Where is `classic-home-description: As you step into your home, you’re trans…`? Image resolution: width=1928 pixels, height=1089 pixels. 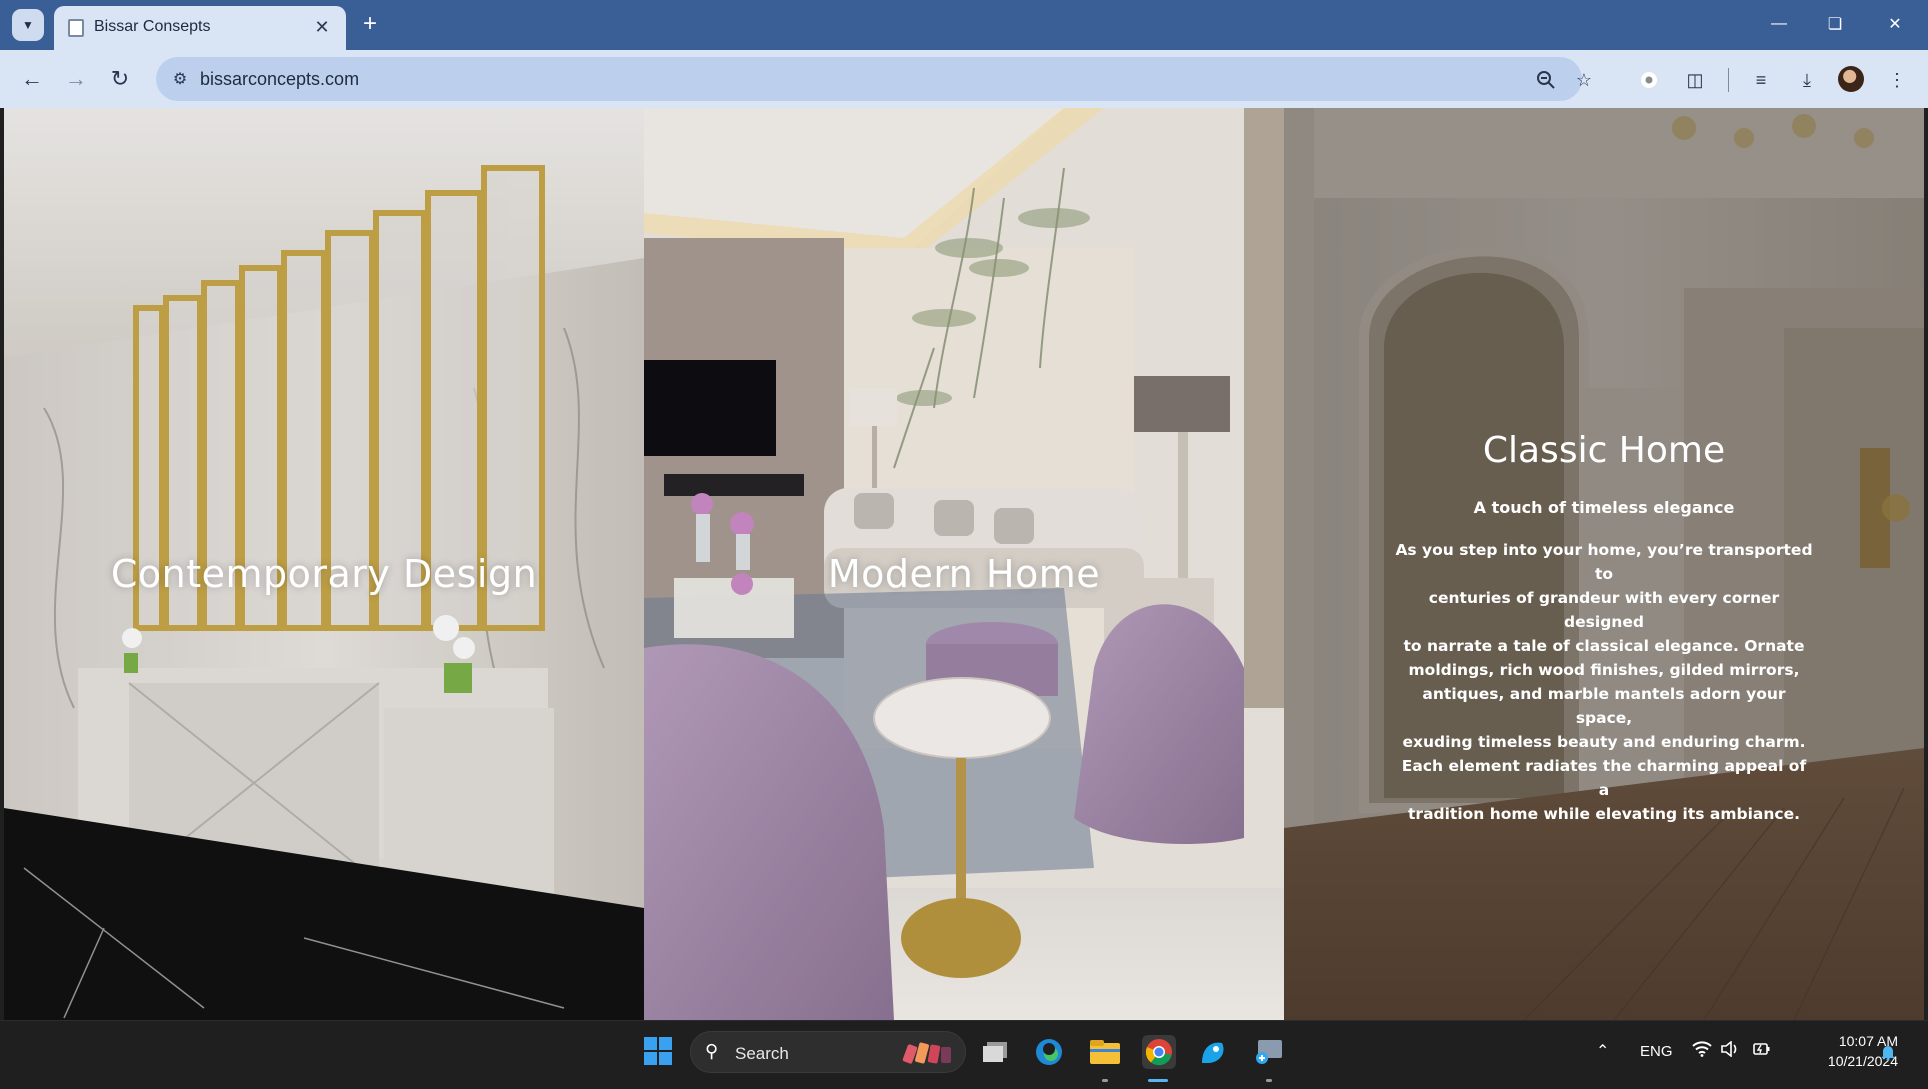
classic-home-description: As you step into your home, you’re trans… is located at coordinates (1604, 682).